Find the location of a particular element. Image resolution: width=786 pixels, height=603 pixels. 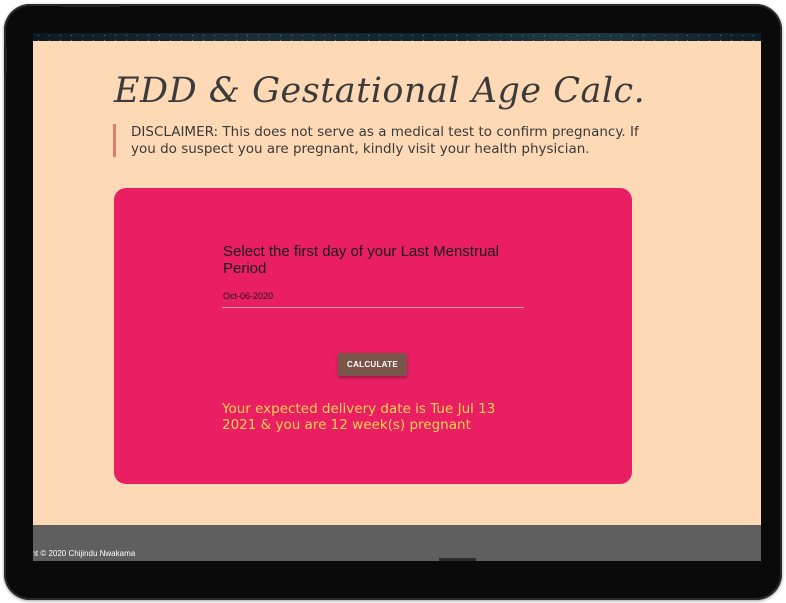

calculate-button: CALCULATE is located at coordinates (372, 364).